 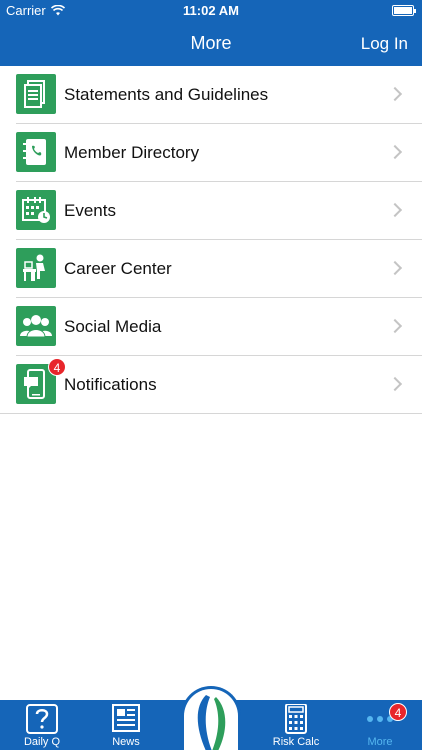 What do you see at coordinates (36, 326) in the screenshot?
I see `group-icon` at bounding box center [36, 326].